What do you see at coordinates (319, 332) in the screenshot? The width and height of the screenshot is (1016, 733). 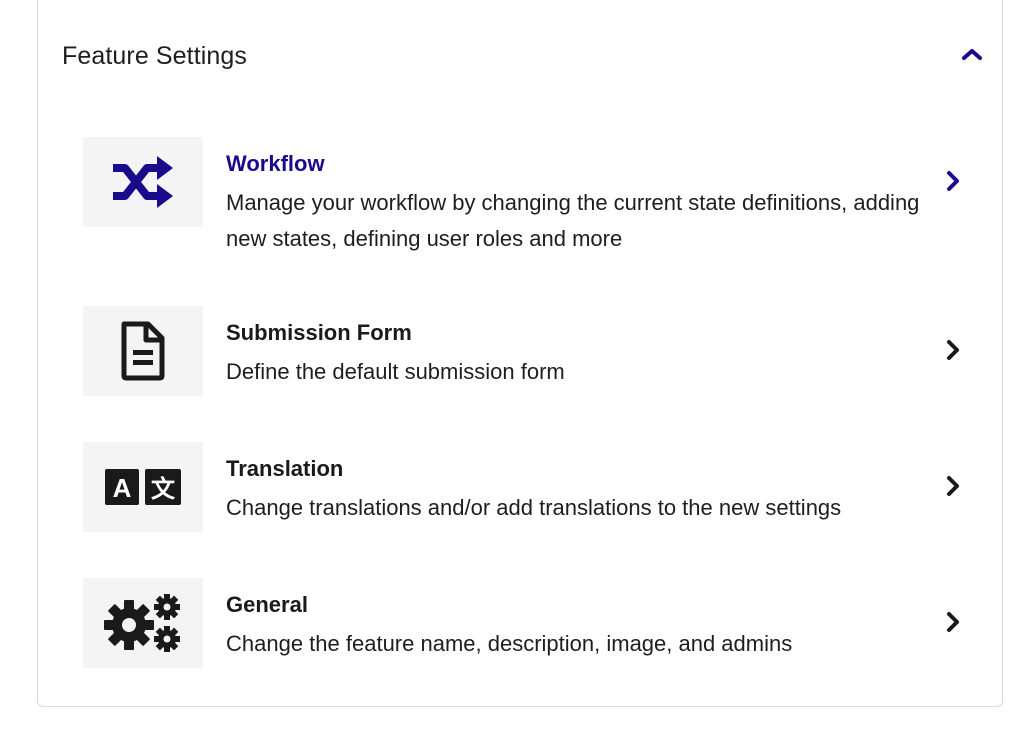 I see `item-title: Submission Form` at bounding box center [319, 332].